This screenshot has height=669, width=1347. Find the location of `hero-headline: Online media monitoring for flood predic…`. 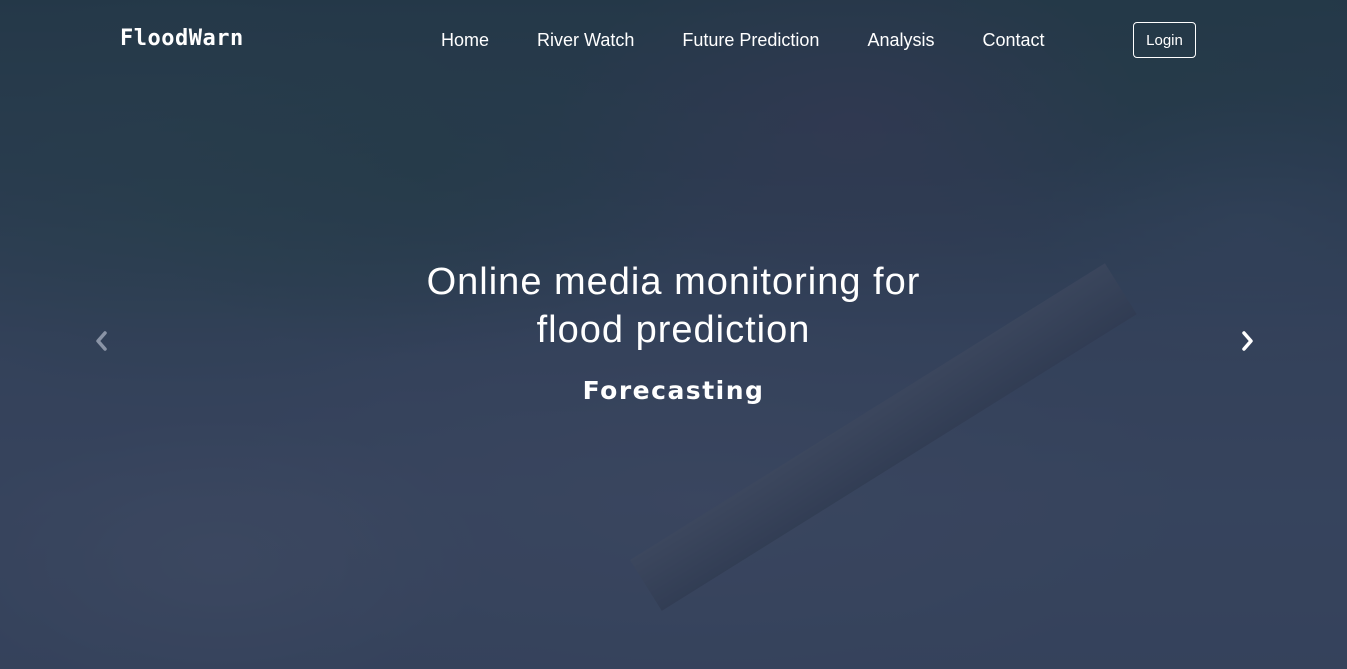

hero-headline: Online media monitoring for flood predic… is located at coordinates (673, 306).